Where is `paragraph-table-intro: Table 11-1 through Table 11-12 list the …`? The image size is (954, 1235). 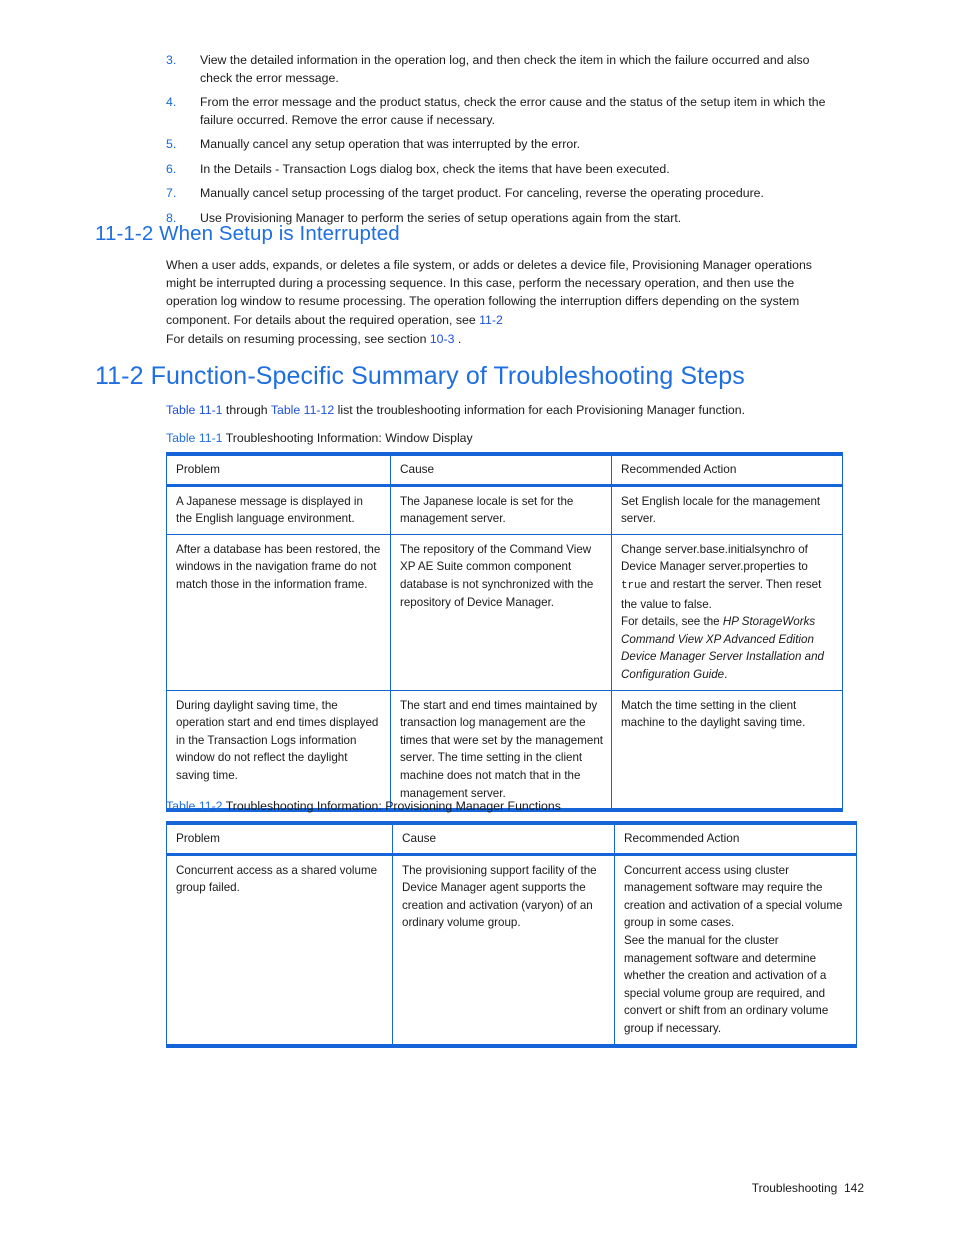
paragraph-table-intro: Table 11-1 through Table 11-12 list the … is located at coordinates (511, 410).